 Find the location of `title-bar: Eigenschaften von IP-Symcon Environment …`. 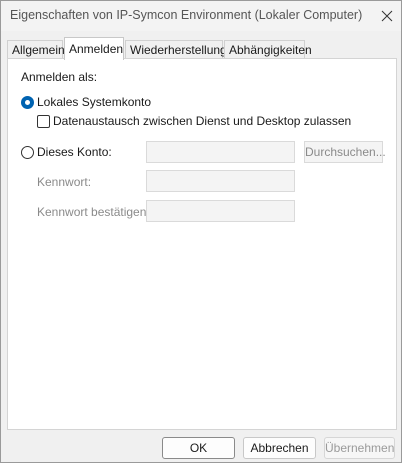

title-bar: Eigenschaften von IP-Symcon Environment … is located at coordinates (201, 16).